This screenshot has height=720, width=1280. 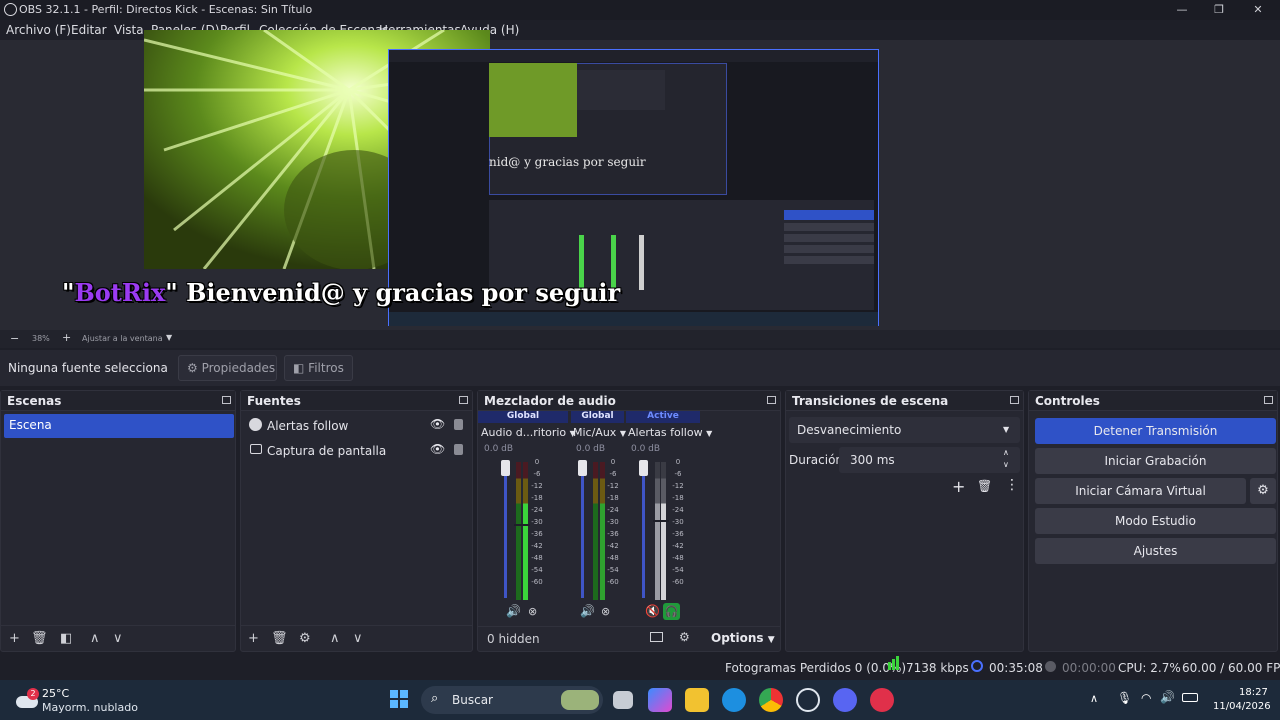 I want to click on battery-icon, so click(x=1190, y=697).